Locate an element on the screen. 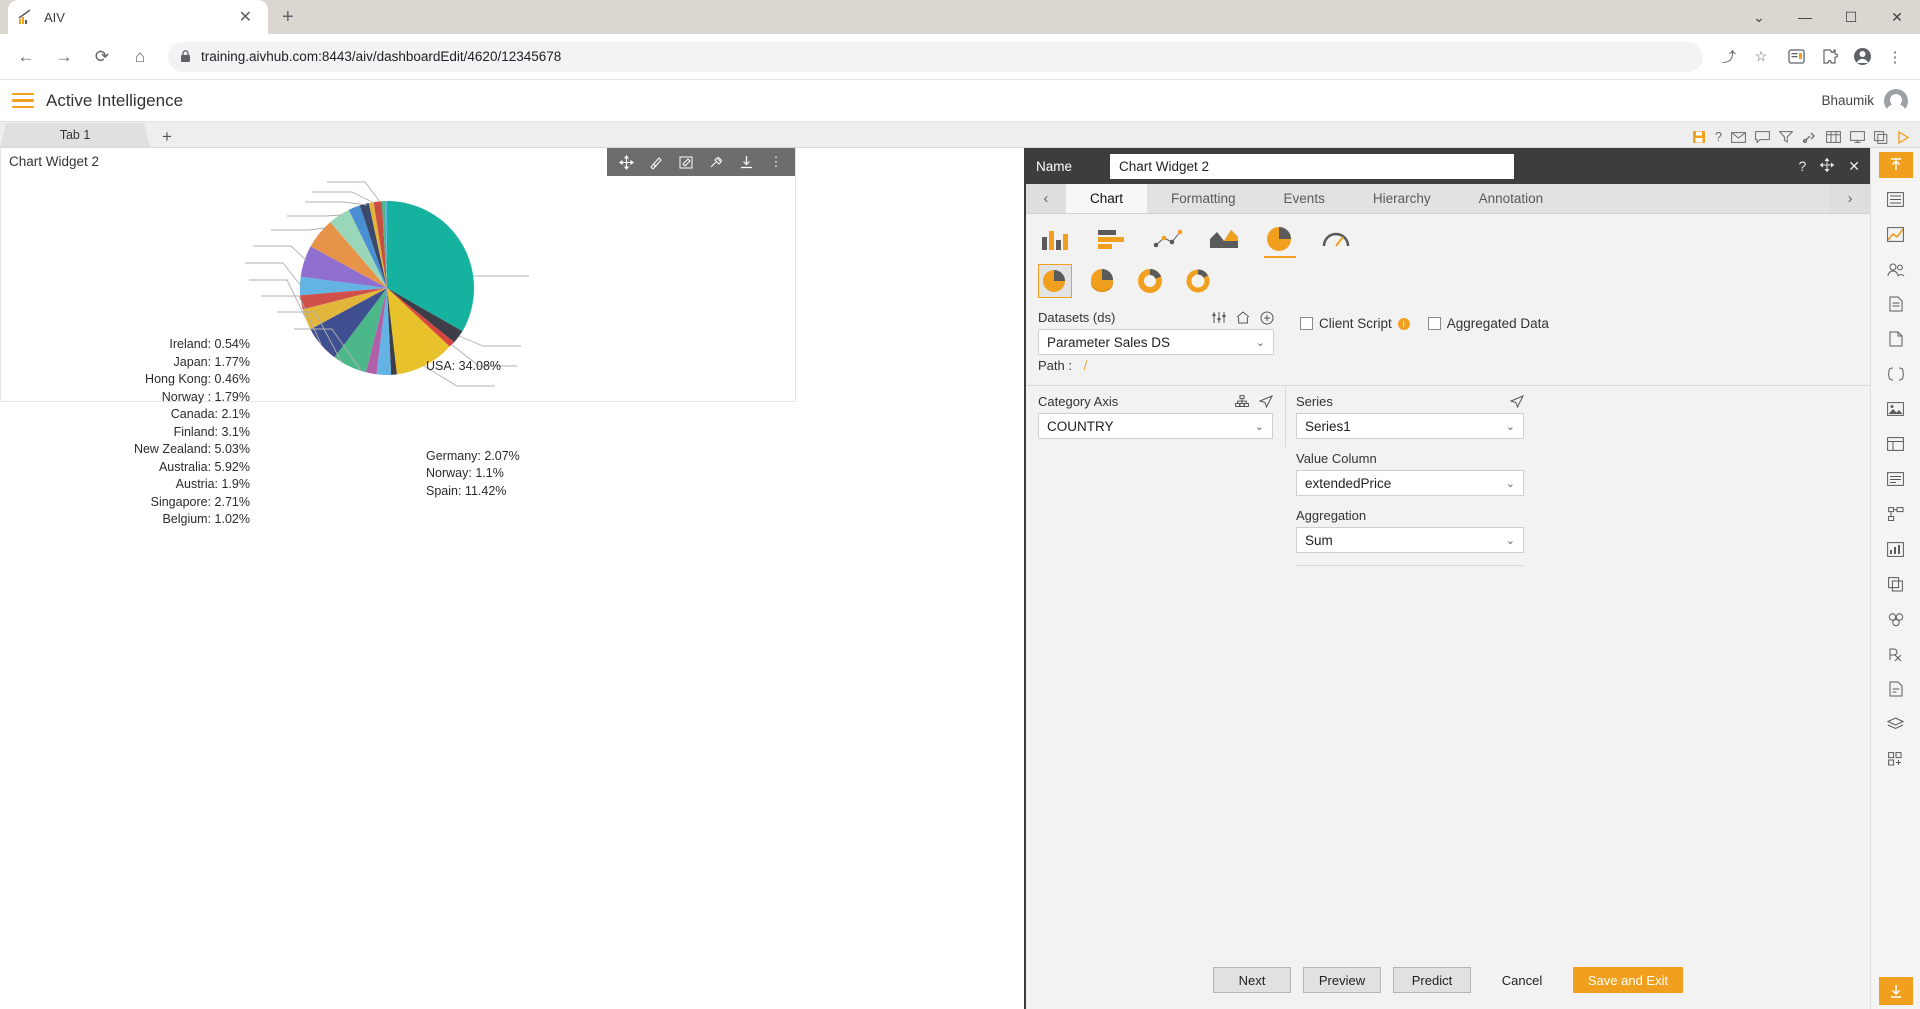 The width and height of the screenshot is (1920, 1009). dashboard-add-tab-button: + is located at coordinates (167, 137).